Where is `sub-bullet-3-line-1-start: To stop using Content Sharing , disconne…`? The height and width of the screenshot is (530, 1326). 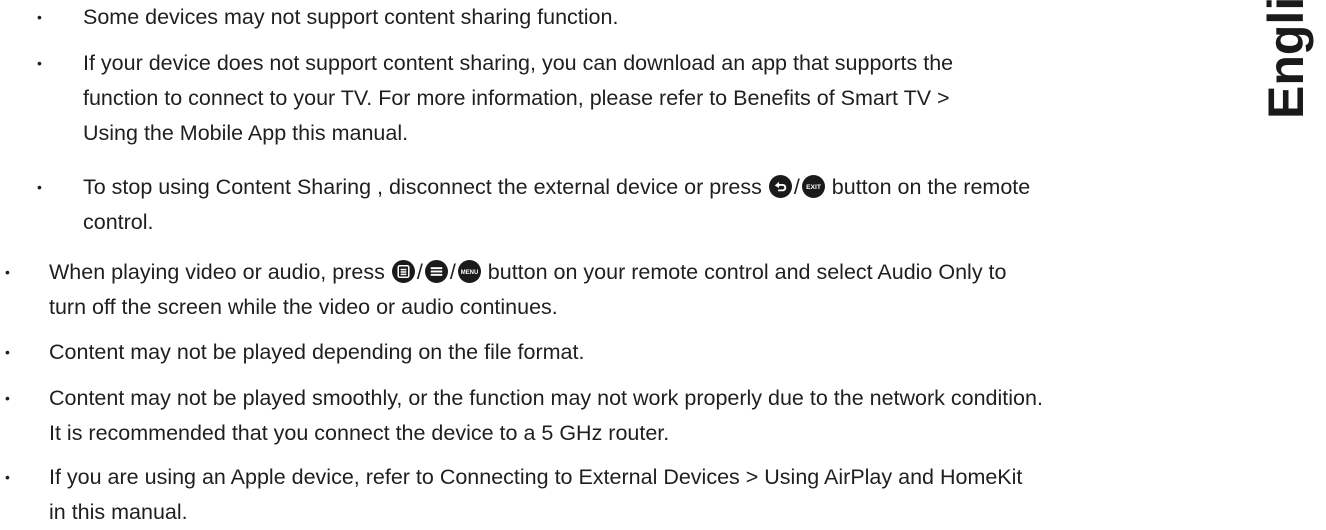
sub-bullet-3-line-1-start: To stop using Content Sharing , disconne… is located at coordinates (422, 187).